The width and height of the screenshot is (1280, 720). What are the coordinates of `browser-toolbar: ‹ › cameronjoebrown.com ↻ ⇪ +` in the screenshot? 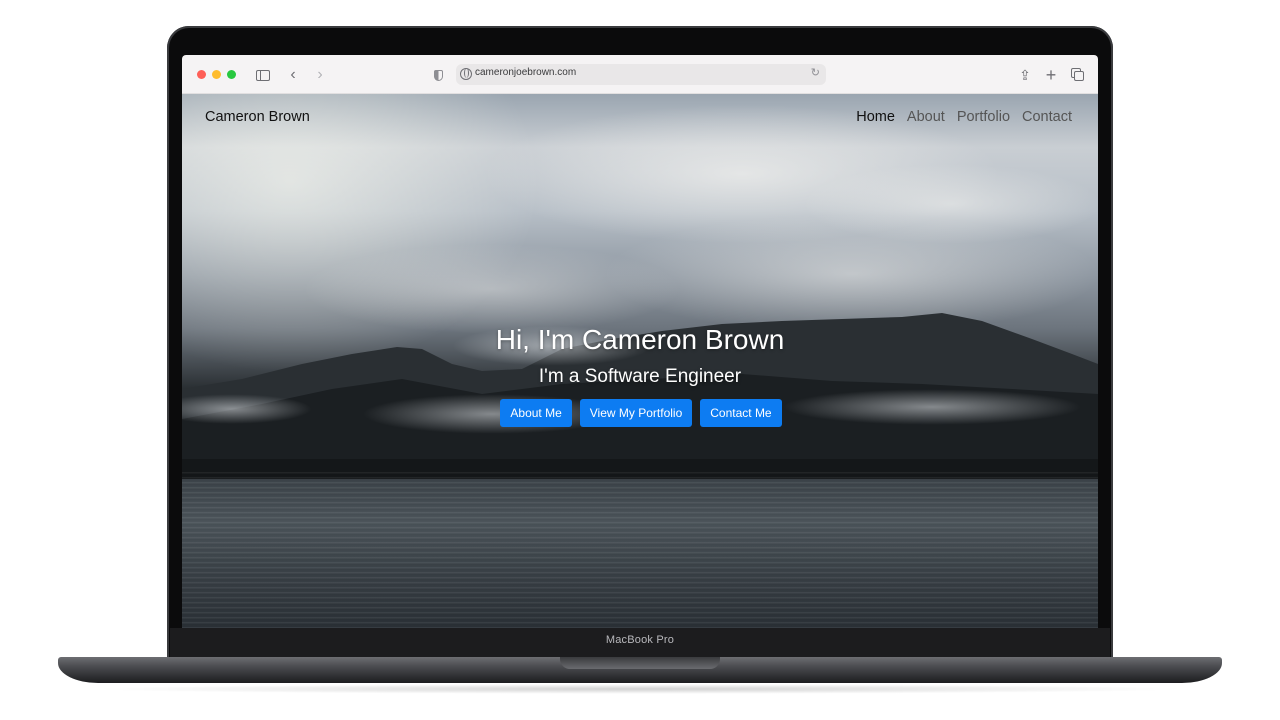 It's located at (640, 74).